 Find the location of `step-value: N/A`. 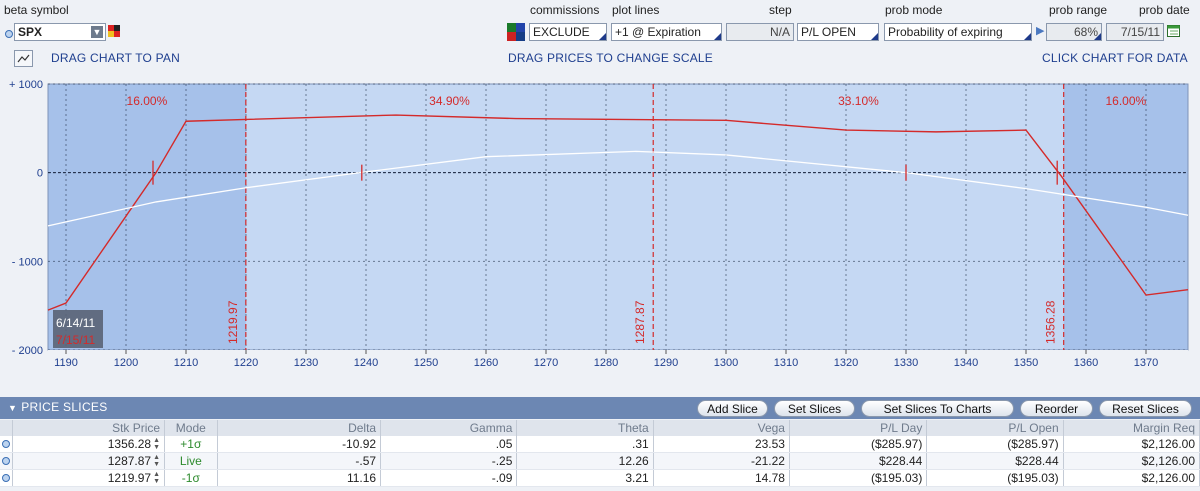

step-value: N/A is located at coordinates (779, 32).